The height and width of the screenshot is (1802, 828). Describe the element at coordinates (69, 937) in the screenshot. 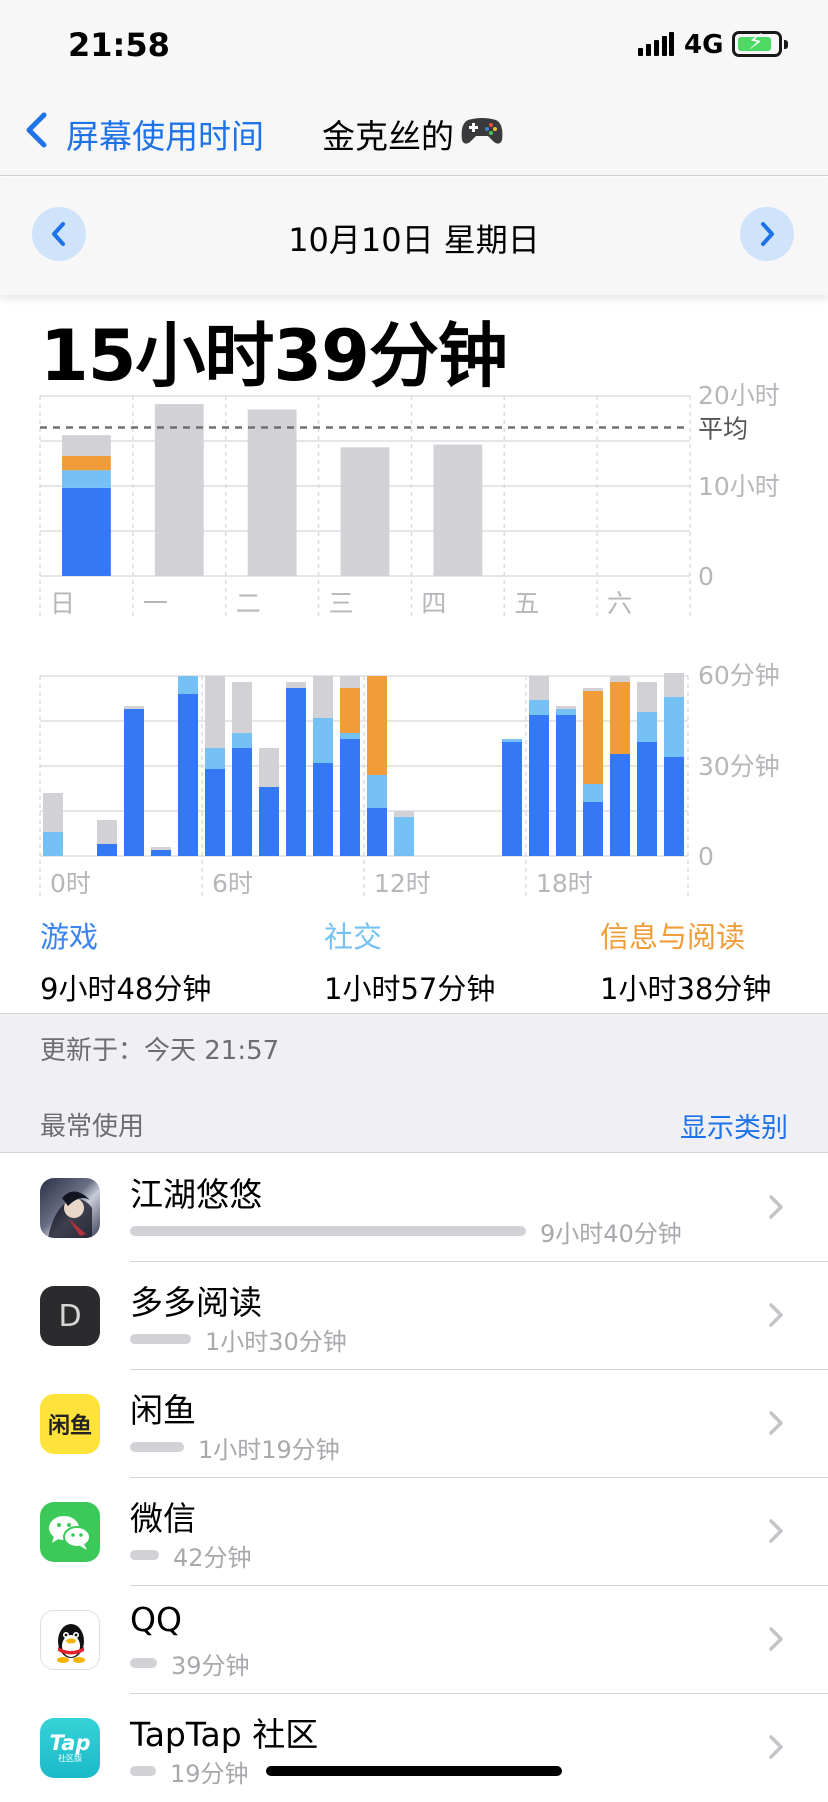

I see `category-name: 游戏` at that location.